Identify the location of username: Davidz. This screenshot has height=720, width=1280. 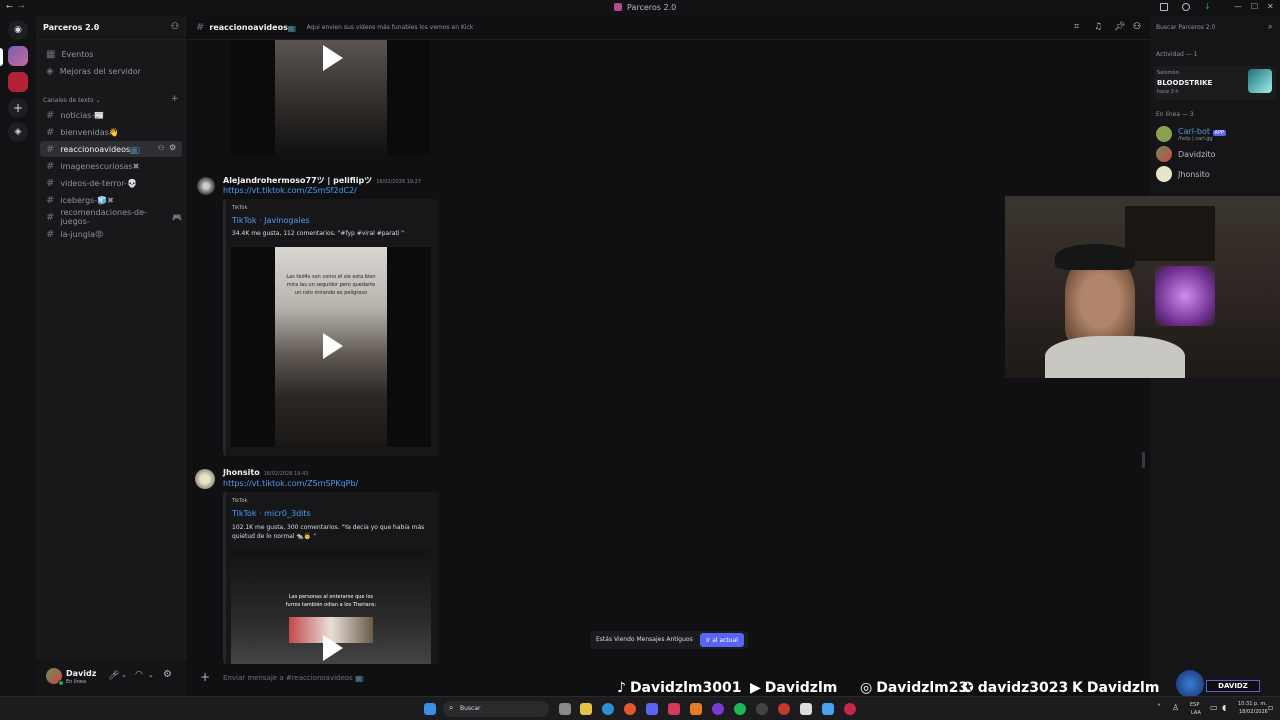
(81, 673).